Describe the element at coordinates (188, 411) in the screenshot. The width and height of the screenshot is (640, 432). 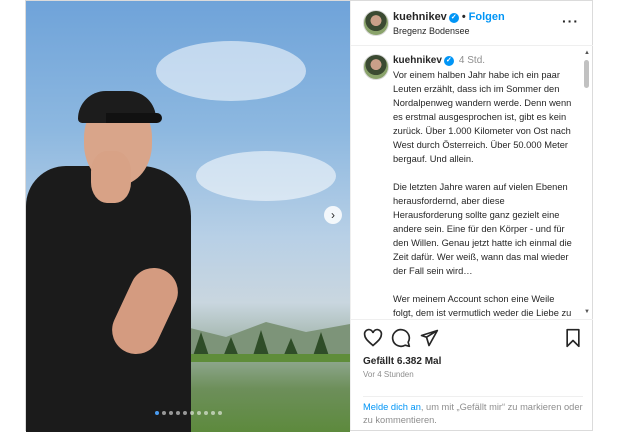
I see `carousel-dots` at that location.